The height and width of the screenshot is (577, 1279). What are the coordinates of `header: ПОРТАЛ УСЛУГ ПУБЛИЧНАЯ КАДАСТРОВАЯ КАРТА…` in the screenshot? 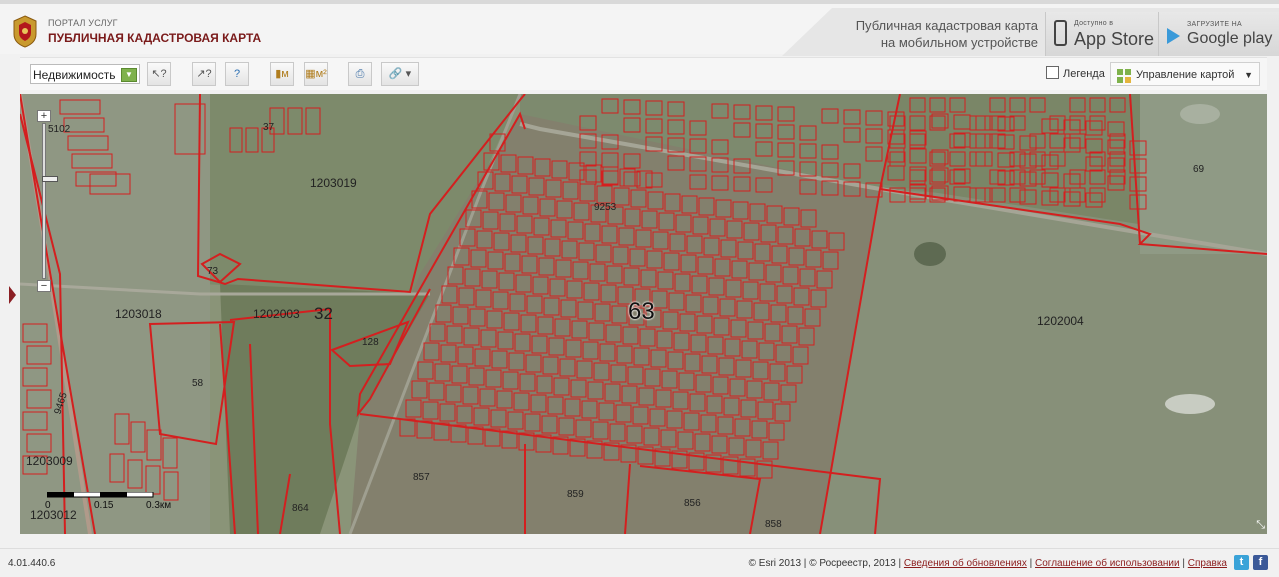 It's located at (639, 30).